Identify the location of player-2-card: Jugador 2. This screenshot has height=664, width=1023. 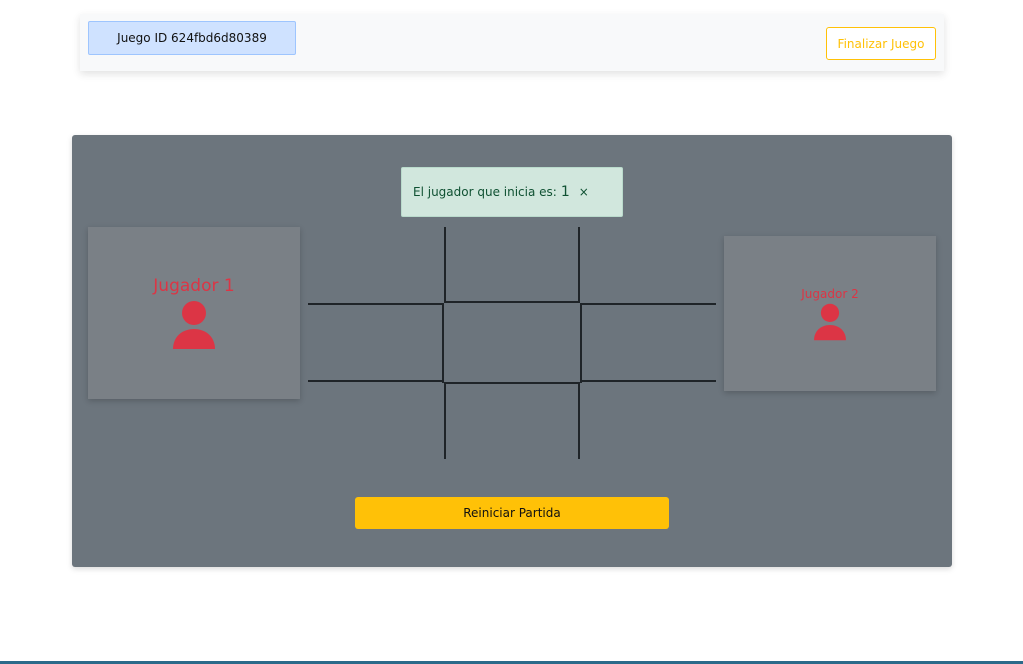
(830, 313).